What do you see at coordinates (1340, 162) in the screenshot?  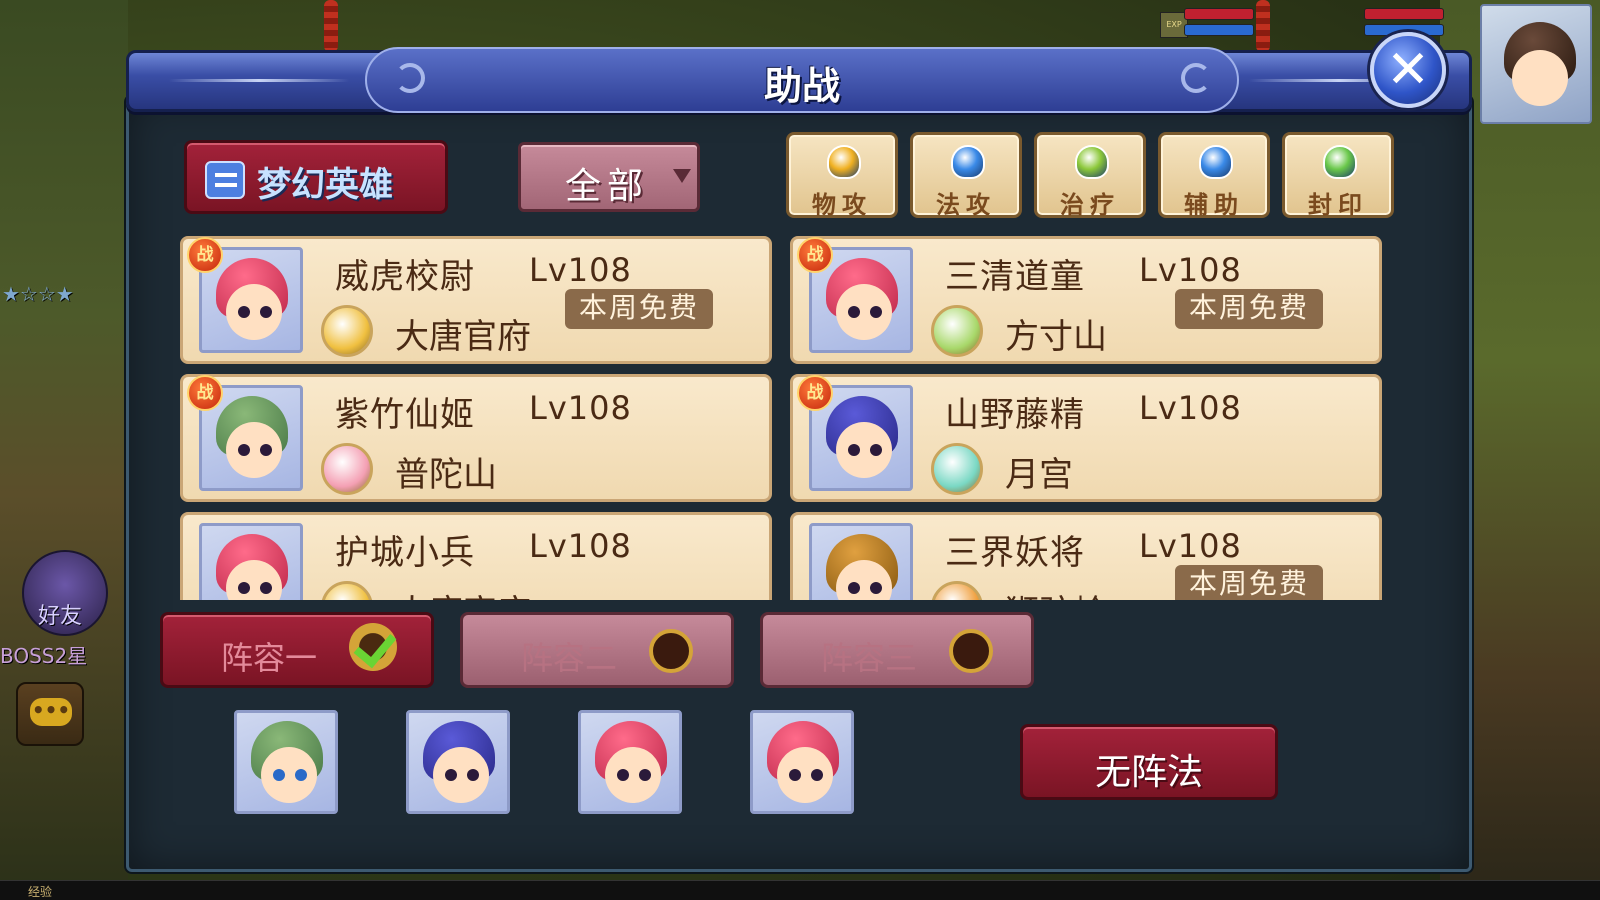 I see `seal-icon` at bounding box center [1340, 162].